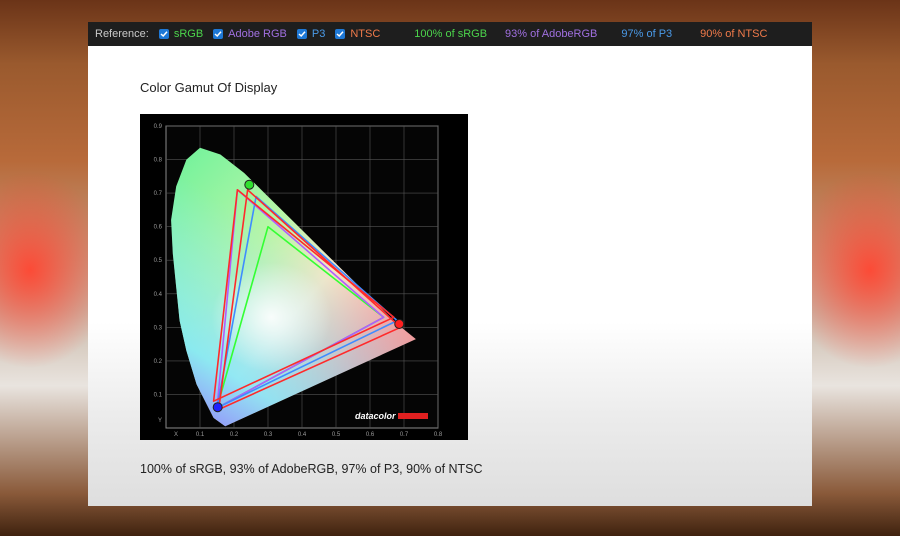 This screenshot has width=900, height=536. I want to click on stat-ntsc: 90% of NTSC, so click(734, 34).